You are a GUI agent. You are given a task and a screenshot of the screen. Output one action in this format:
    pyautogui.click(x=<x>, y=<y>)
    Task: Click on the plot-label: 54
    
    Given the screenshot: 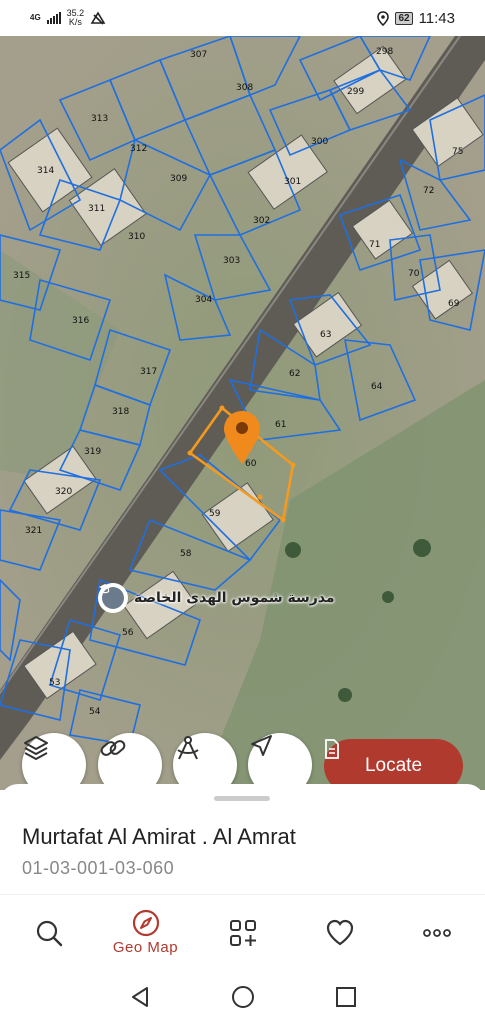 What is the action you would take?
    pyautogui.click(x=95, y=712)
    